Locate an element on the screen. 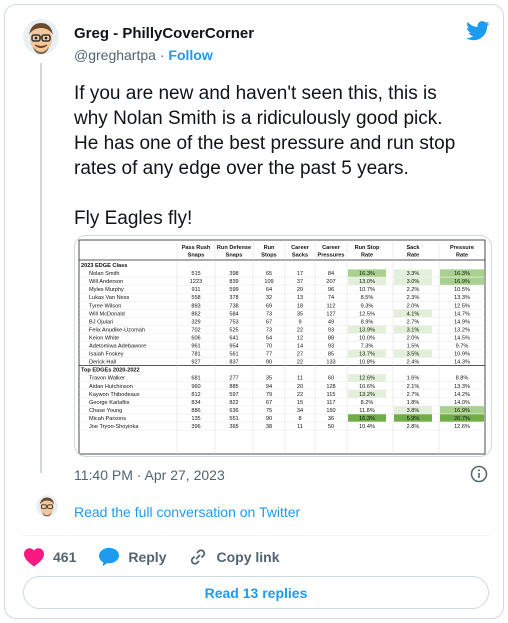 The width and height of the screenshot is (508, 623). link-icon is located at coordinates (198, 557).